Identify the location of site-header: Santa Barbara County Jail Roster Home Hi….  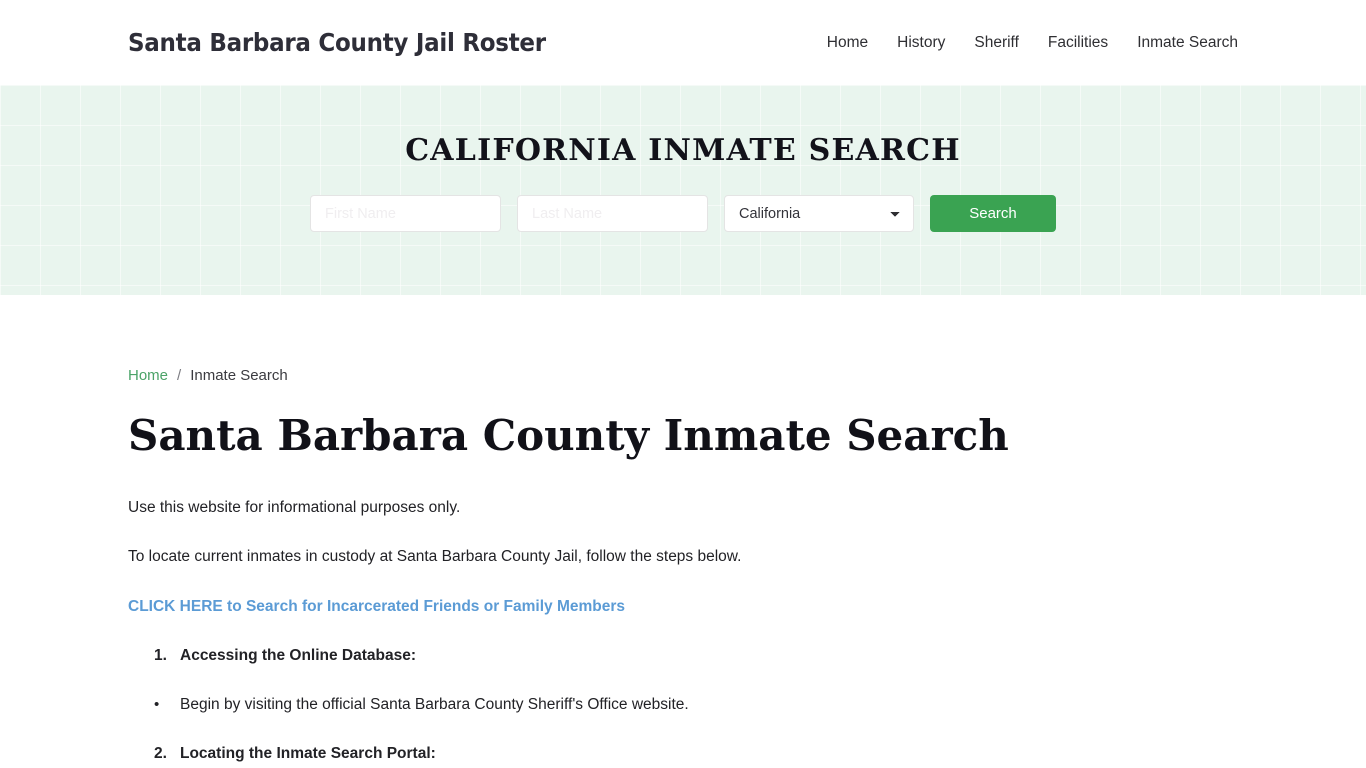
(683, 42).